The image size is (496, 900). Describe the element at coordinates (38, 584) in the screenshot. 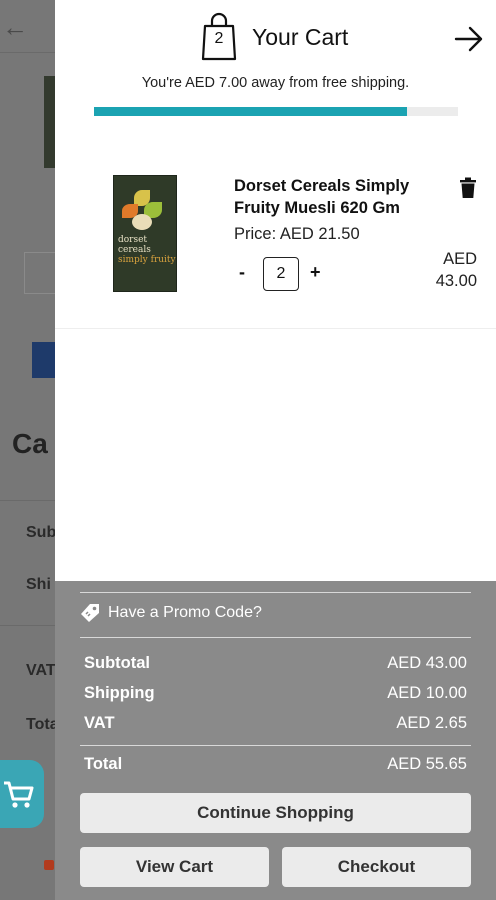

I see `background-text: Shi` at that location.